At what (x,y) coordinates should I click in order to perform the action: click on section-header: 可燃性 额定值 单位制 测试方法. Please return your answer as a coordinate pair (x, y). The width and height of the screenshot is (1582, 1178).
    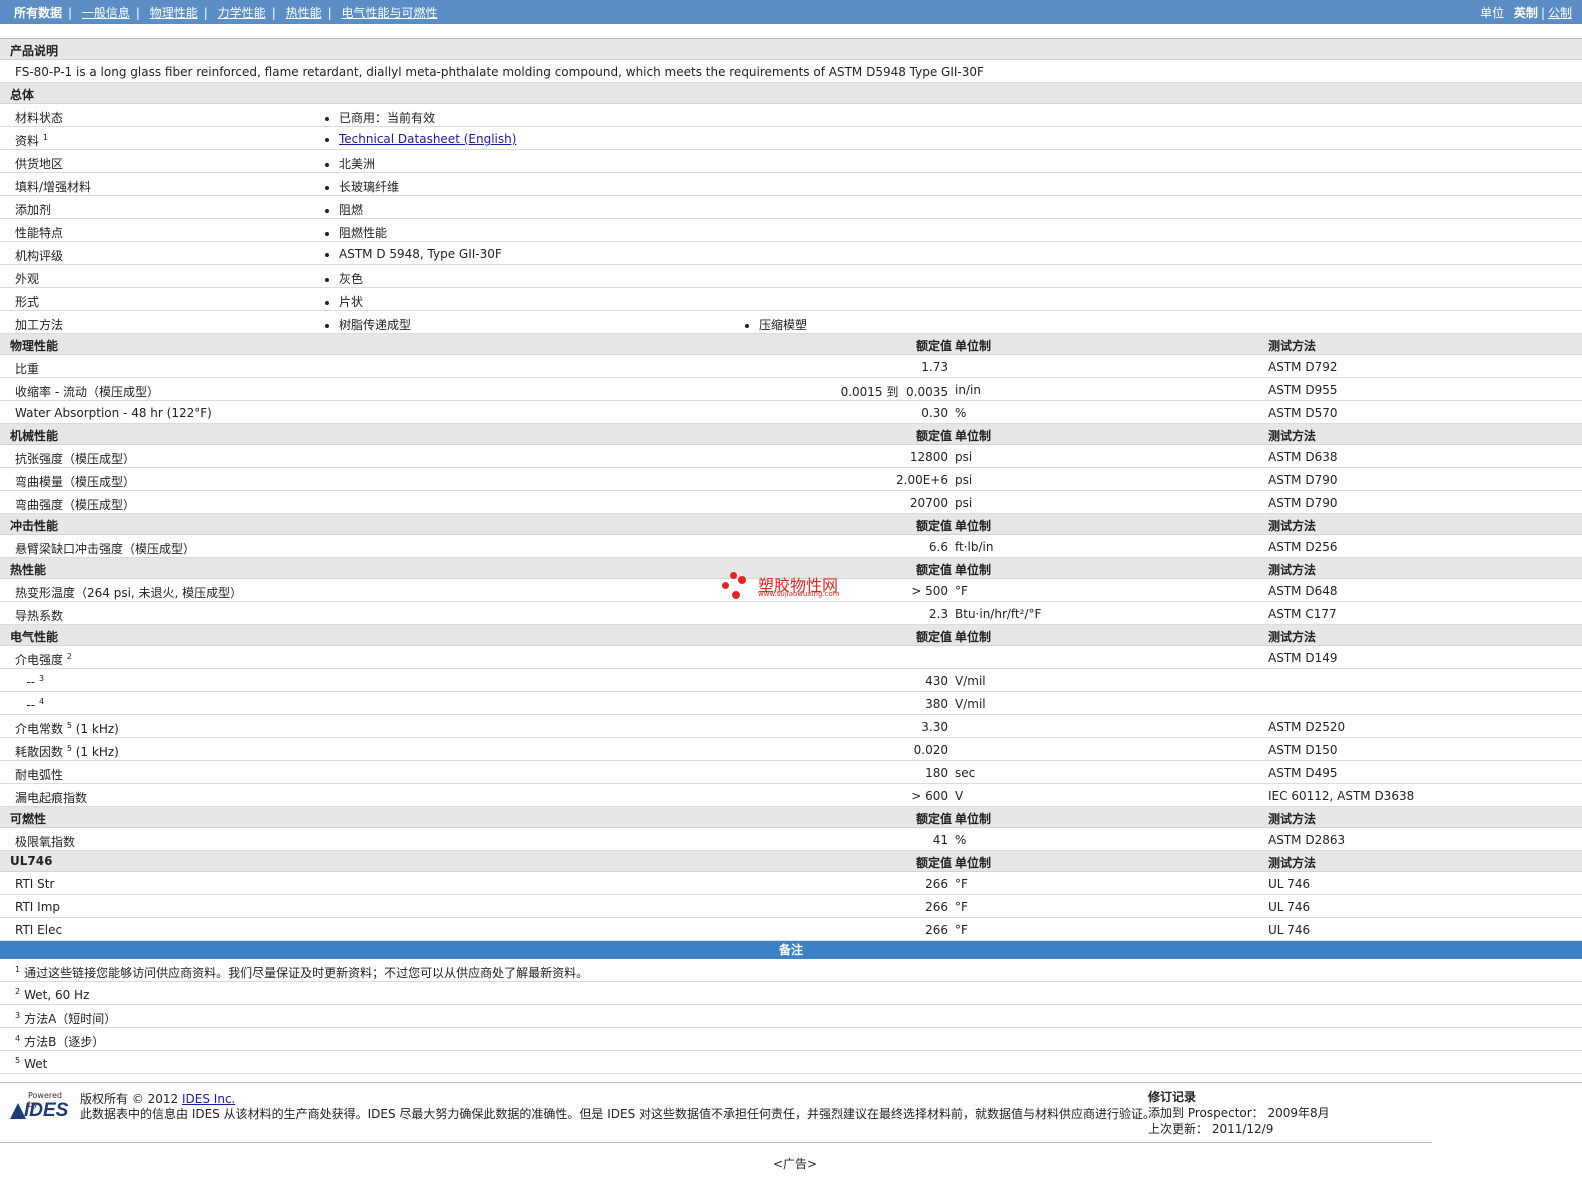
    Looking at the image, I should click on (791, 817).